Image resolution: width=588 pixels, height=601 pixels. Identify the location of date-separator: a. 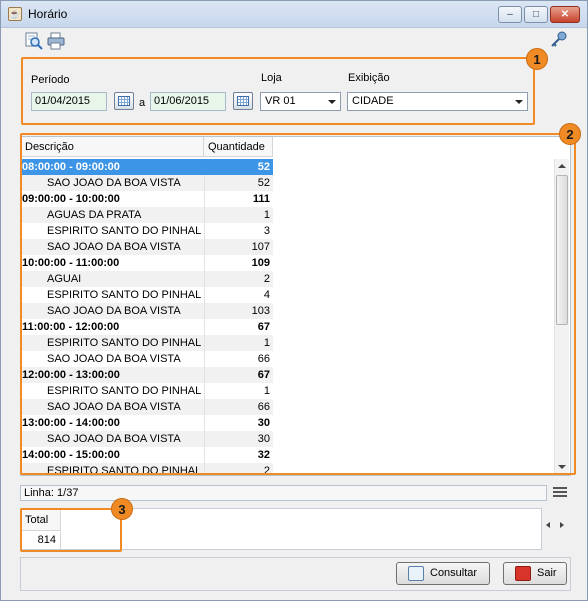
(142, 103).